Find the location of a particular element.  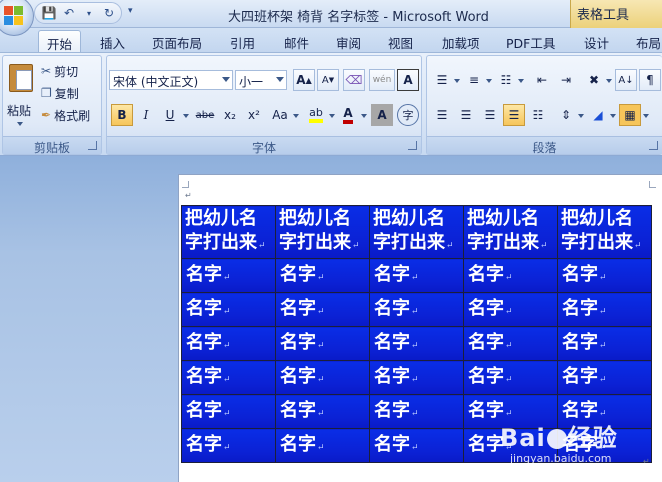

chinese-layout-button: ✖ is located at coordinates (594, 80).